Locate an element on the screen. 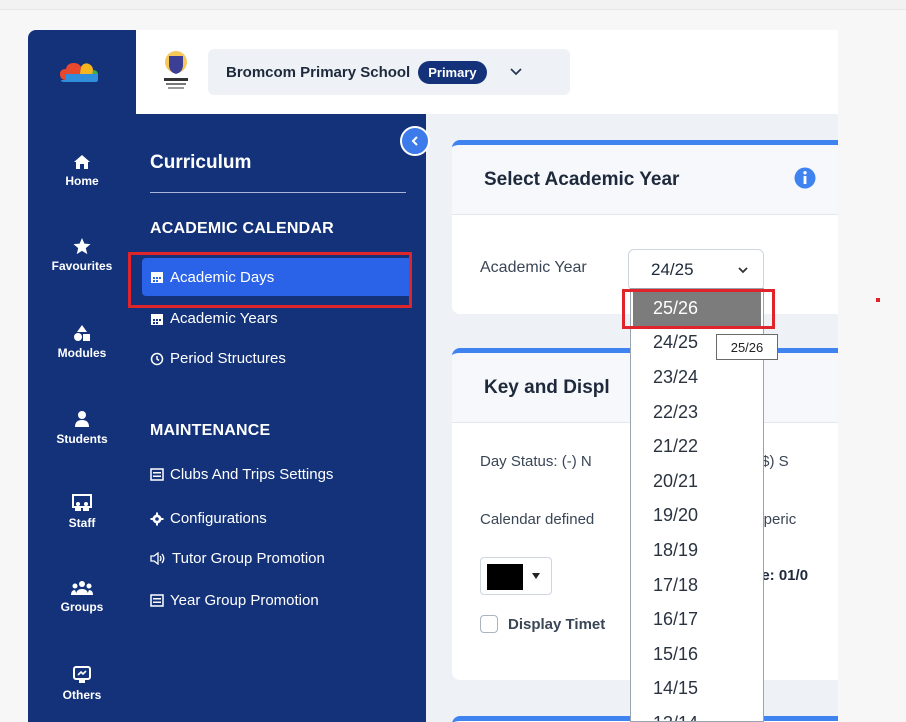 The height and width of the screenshot is (722, 906). academic-year-select-value: 24/25 is located at coordinates (672, 269).